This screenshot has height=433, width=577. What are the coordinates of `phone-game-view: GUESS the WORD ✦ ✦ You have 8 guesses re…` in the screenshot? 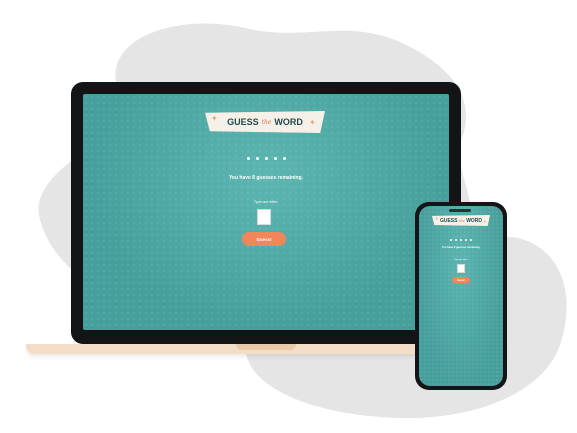 It's located at (461, 296).